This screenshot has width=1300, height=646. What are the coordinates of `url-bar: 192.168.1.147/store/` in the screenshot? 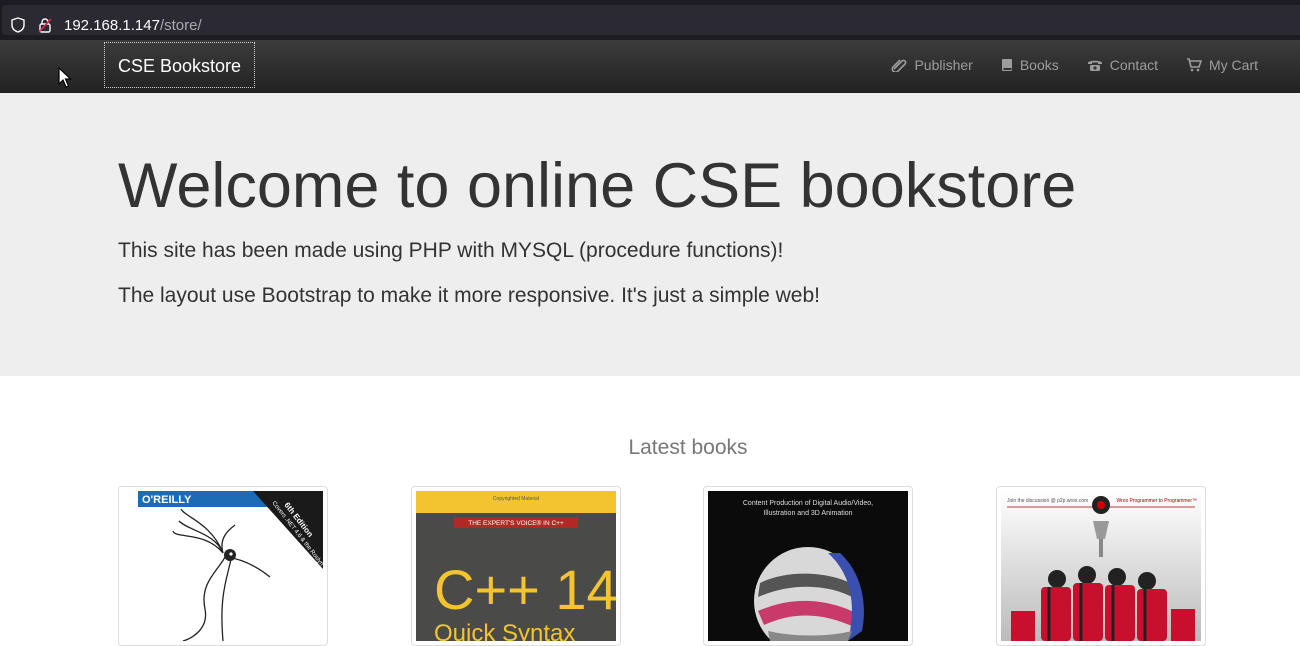 It's located at (651, 20).